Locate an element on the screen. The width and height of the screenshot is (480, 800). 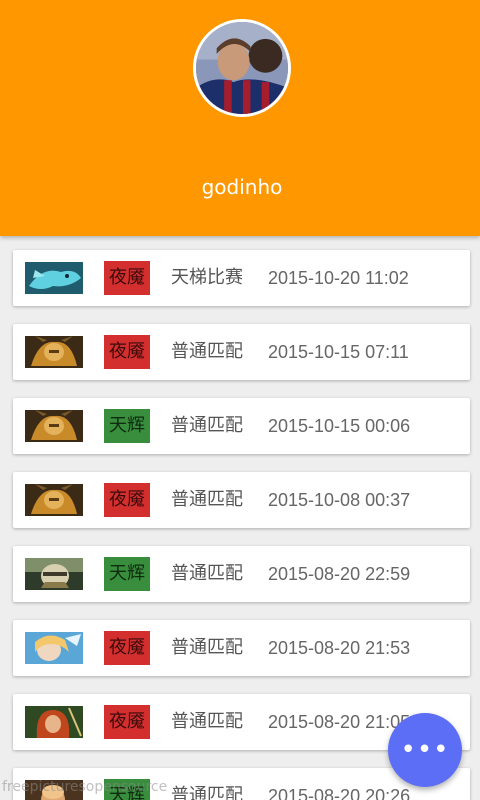
match-time: 2015-10-15 07:11 is located at coordinates (338, 352).